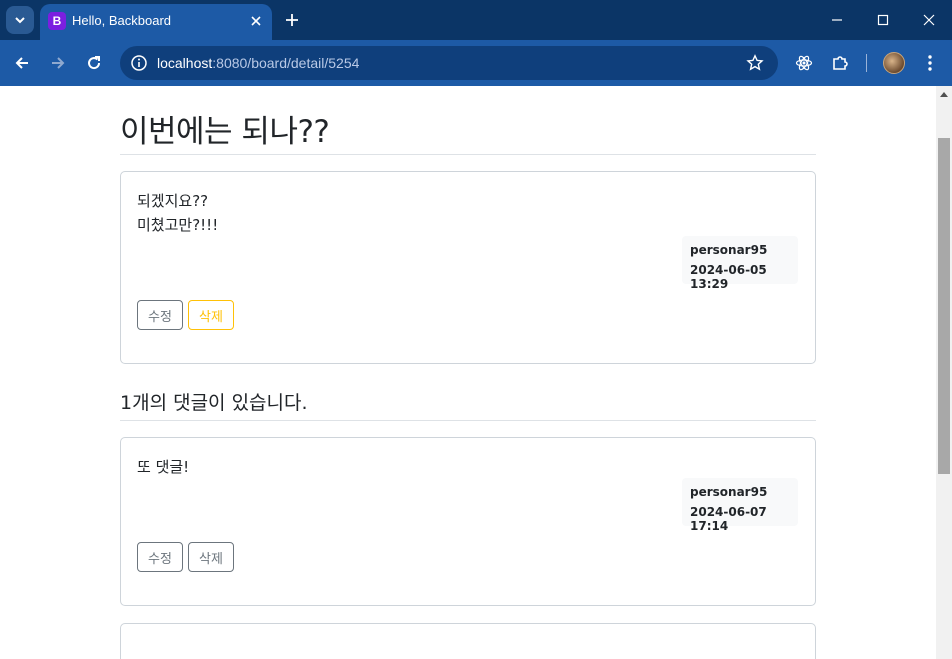 Image resolution: width=952 pixels, height=659 pixels. I want to click on back-button, so click(22, 63).